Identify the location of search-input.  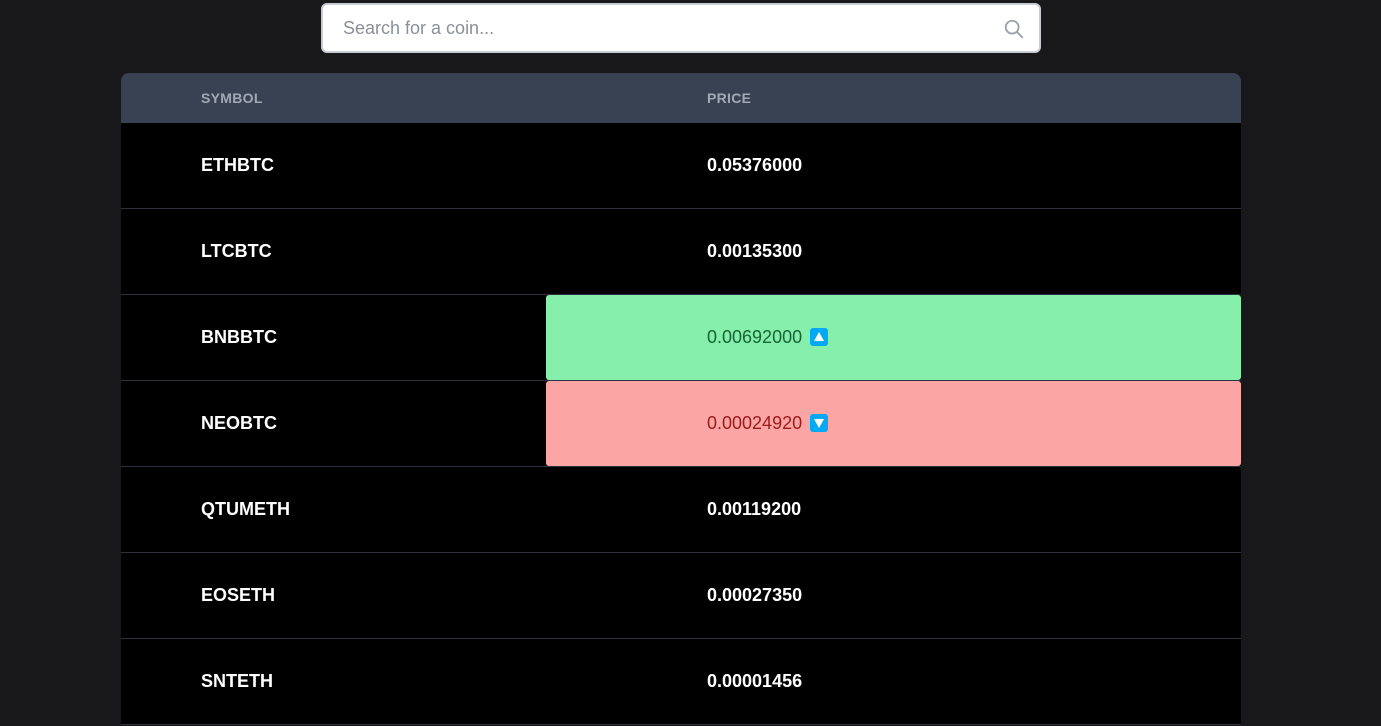
(681, 28).